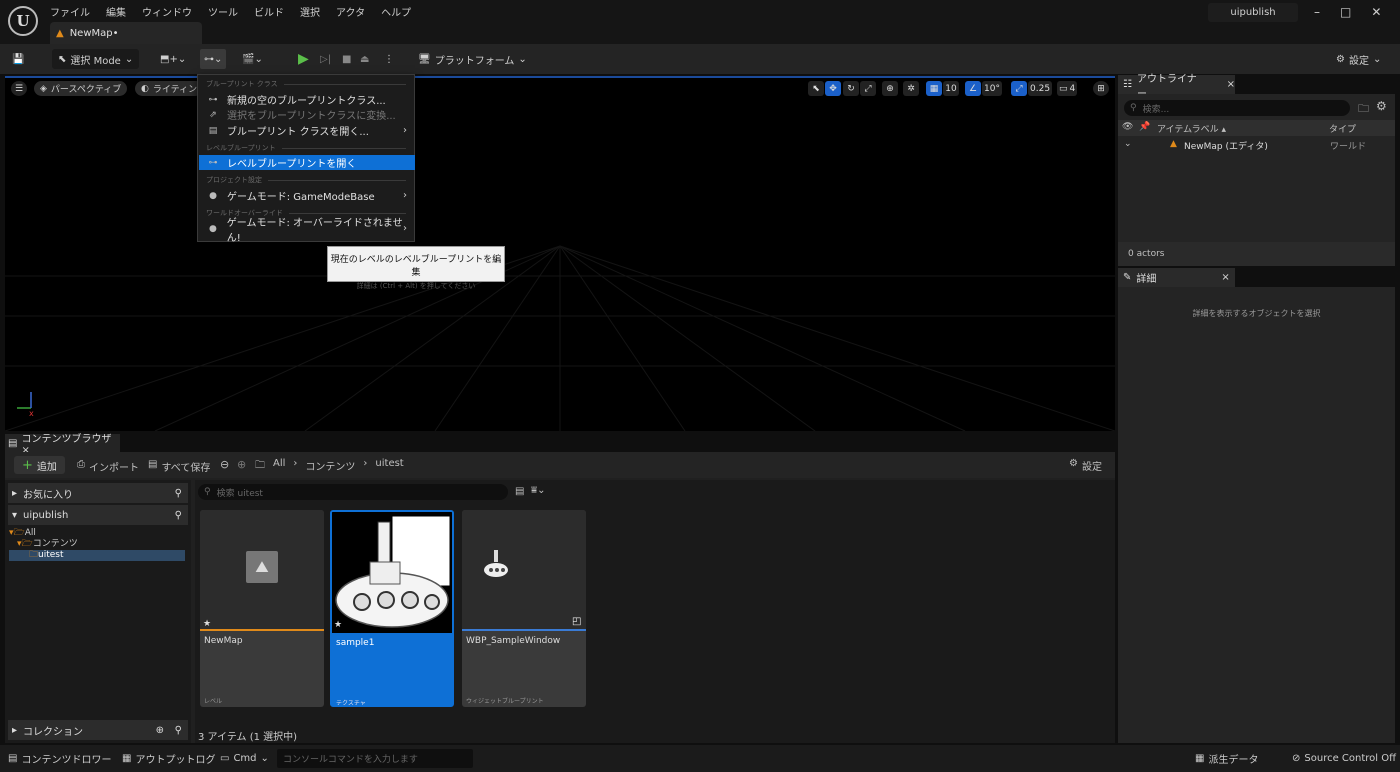 This screenshot has height=772, width=1400. Describe the element at coordinates (1101, 88) in the screenshot. I see `layout-icon: ⊞` at that location.